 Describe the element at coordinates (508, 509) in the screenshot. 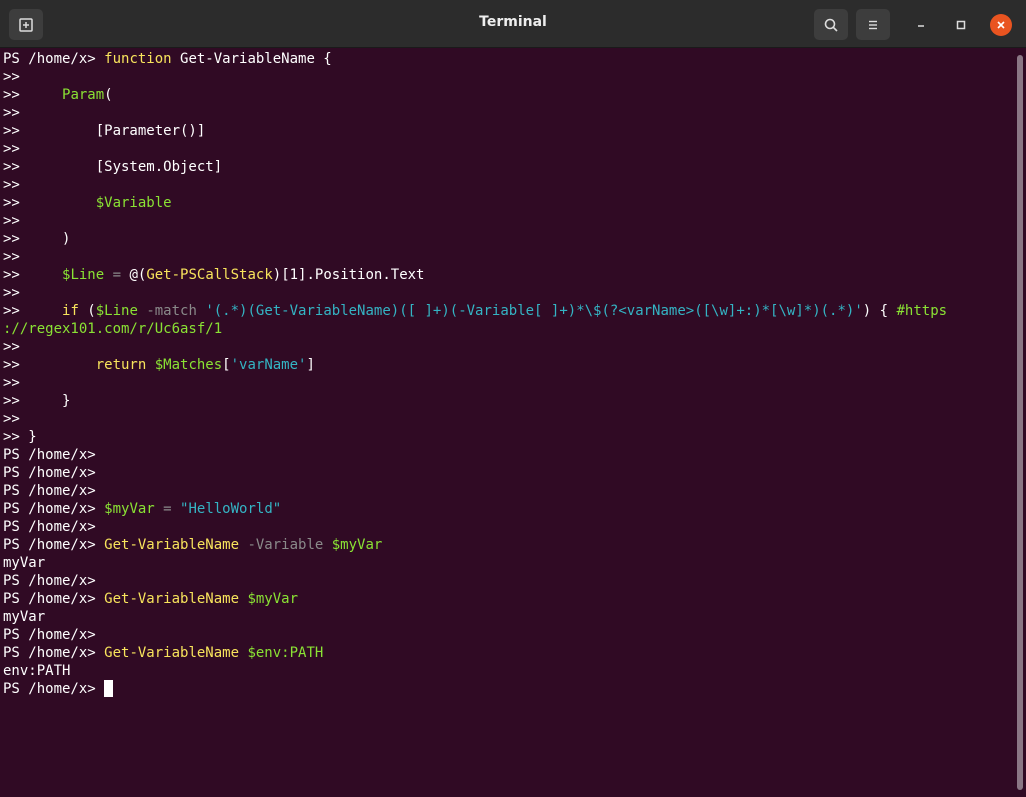

I see `terminal-line: PS /home/x> $myVar = "HelloWorld"` at that location.